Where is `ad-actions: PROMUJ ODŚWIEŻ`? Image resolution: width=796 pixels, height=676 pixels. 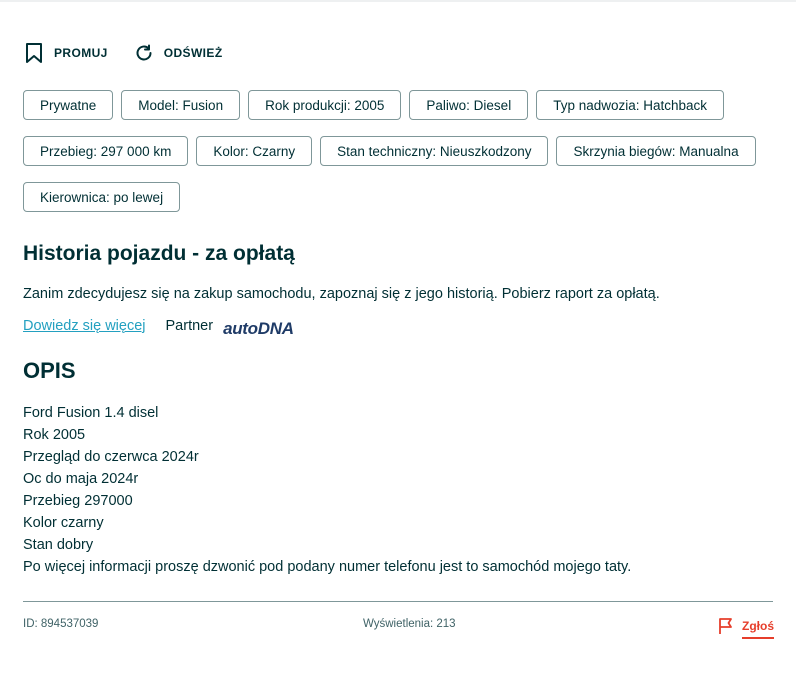
ad-actions: PROMUJ ODŚWIEŻ is located at coordinates (123, 53).